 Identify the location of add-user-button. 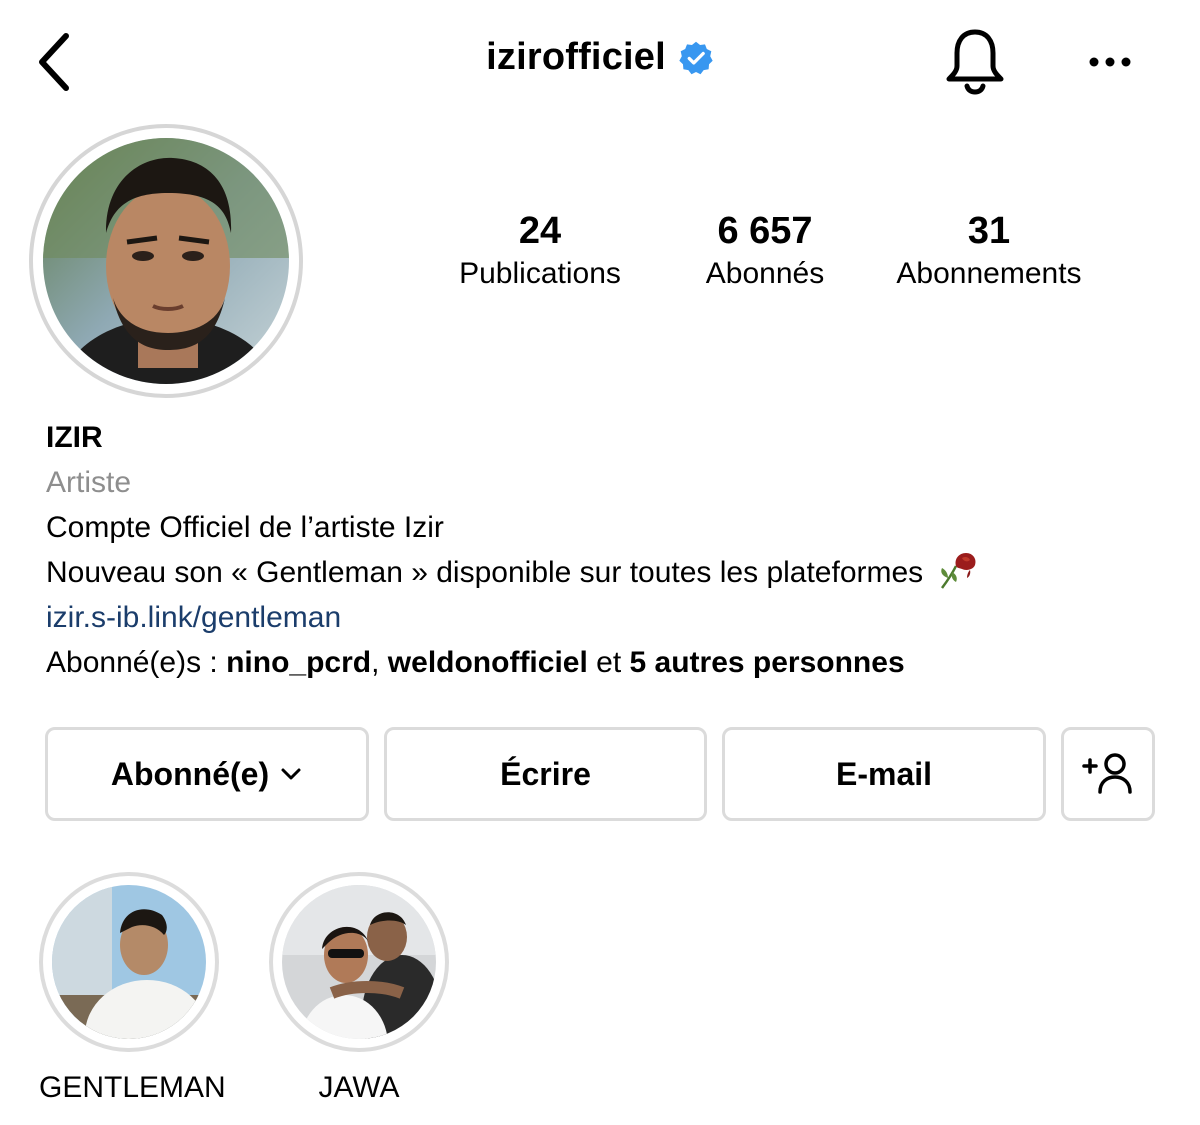
(1108, 774).